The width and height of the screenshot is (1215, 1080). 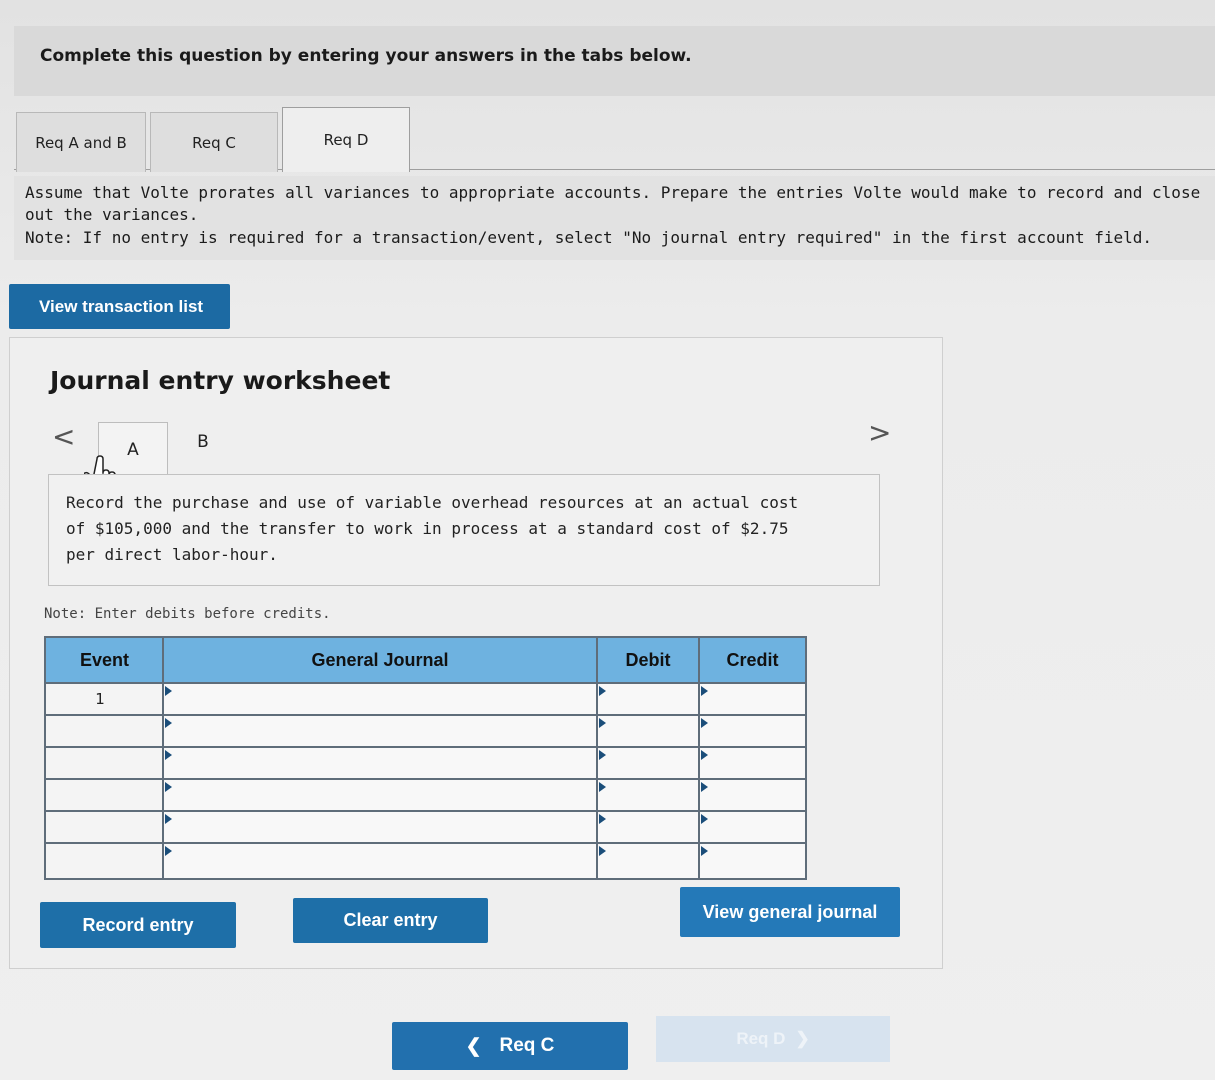 What do you see at coordinates (63, 436) in the screenshot?
I see `prev-subtab-chevron-icon: <` at bounding box center [63, 436].